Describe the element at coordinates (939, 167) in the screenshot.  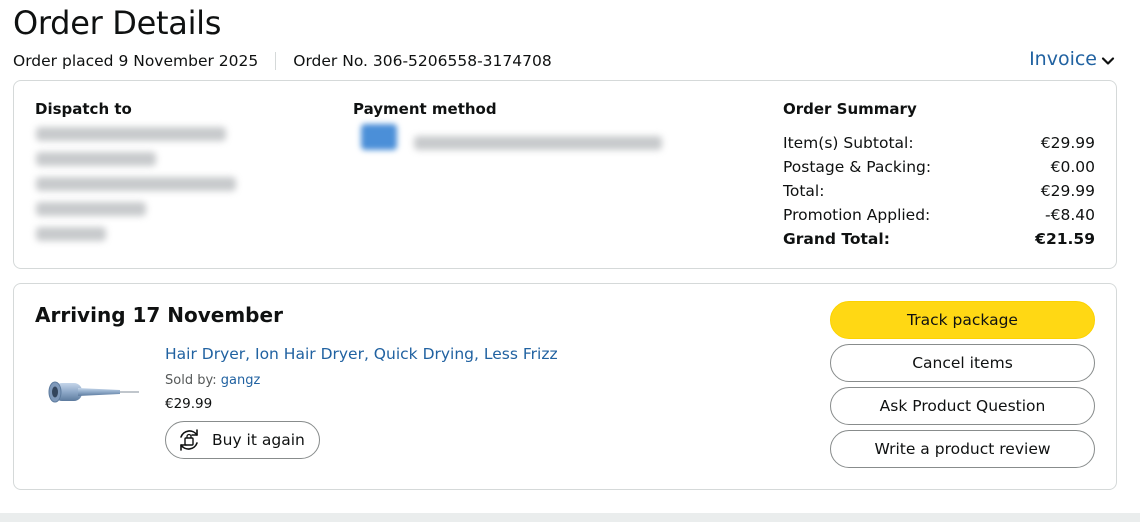
I see `summary-row-postage: Postage & Packing: €0.00` at that location.